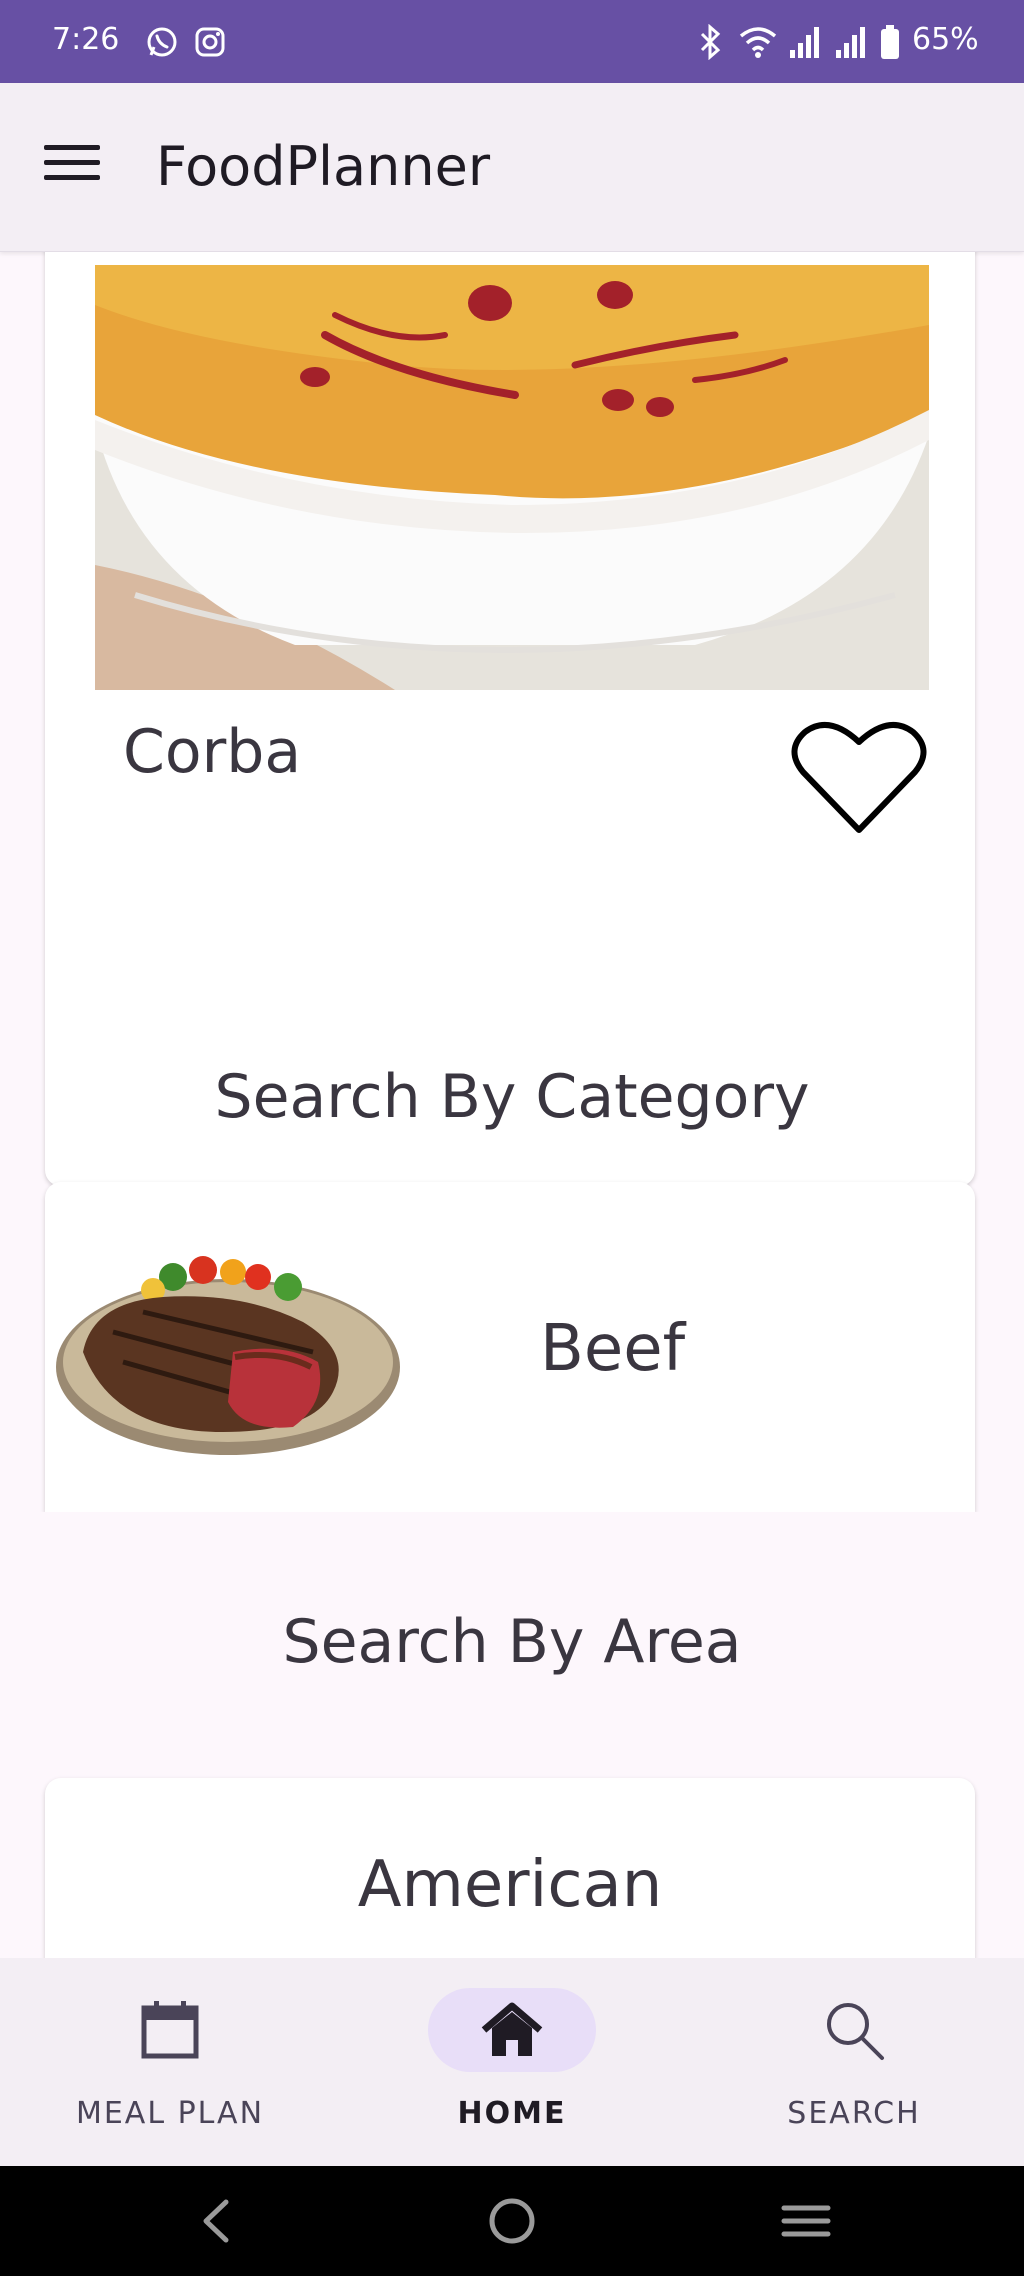  Describe the element at coordinates (854, 2062) in the screenshot. I see `nav-search: SEARCH` at that location.